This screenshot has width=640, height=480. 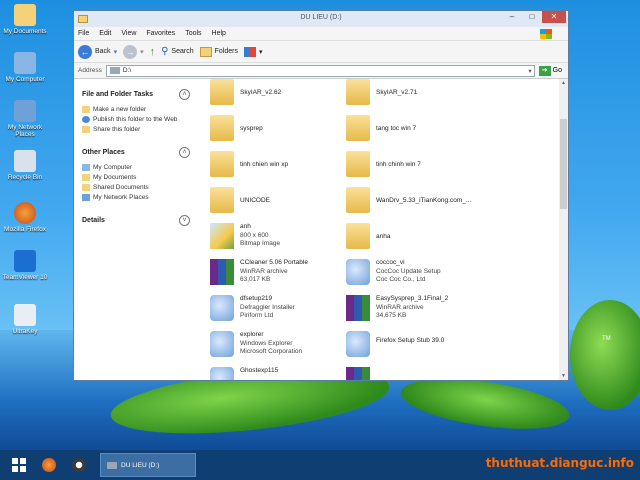 What do you see at coordinates (136, 129) in the screenshot?
I see `task-share-folder: Share this folder` at bounding box center [136, 129].